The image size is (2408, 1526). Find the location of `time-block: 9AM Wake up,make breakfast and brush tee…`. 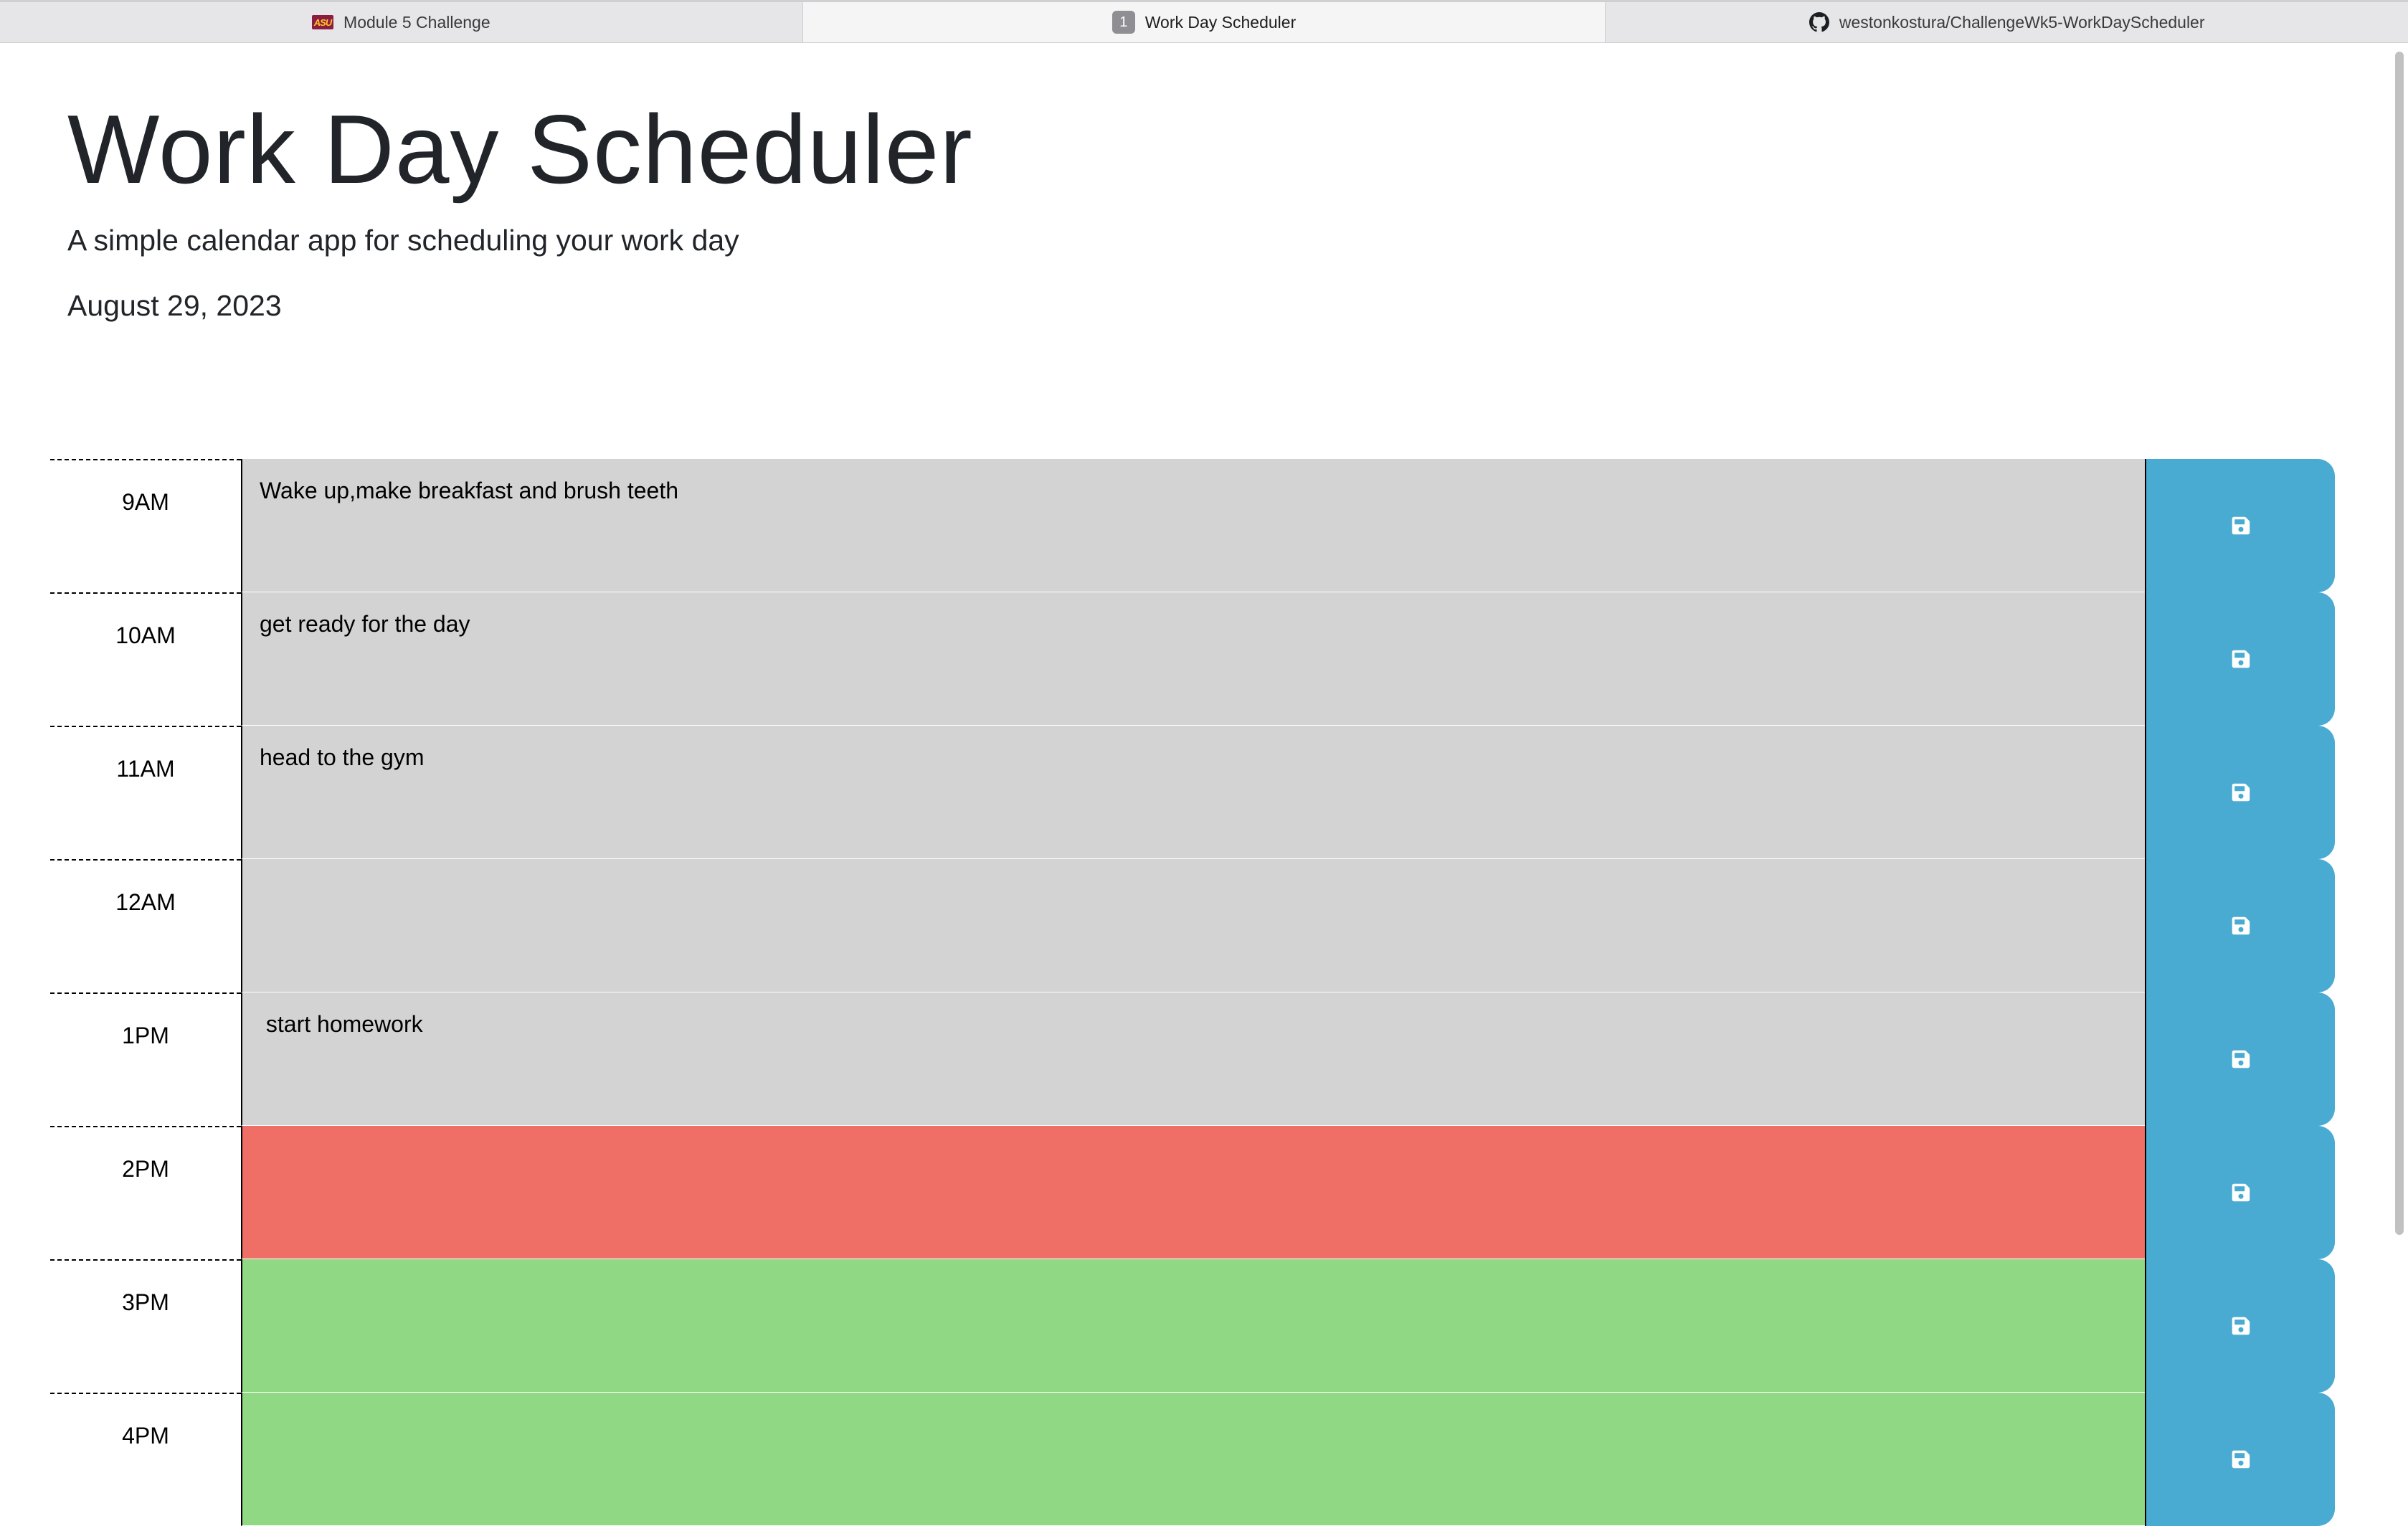

time-block: 9AM Wake up,make breakfast and brush tee… is located at coordinates (1192, 525).